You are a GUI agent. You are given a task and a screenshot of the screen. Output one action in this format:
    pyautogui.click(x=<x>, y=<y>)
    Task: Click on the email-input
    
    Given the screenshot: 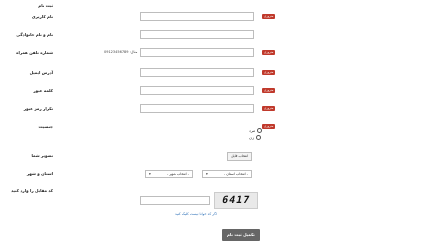 What is the action you would take?
    pyautogui.click(x=197, y=72)
    